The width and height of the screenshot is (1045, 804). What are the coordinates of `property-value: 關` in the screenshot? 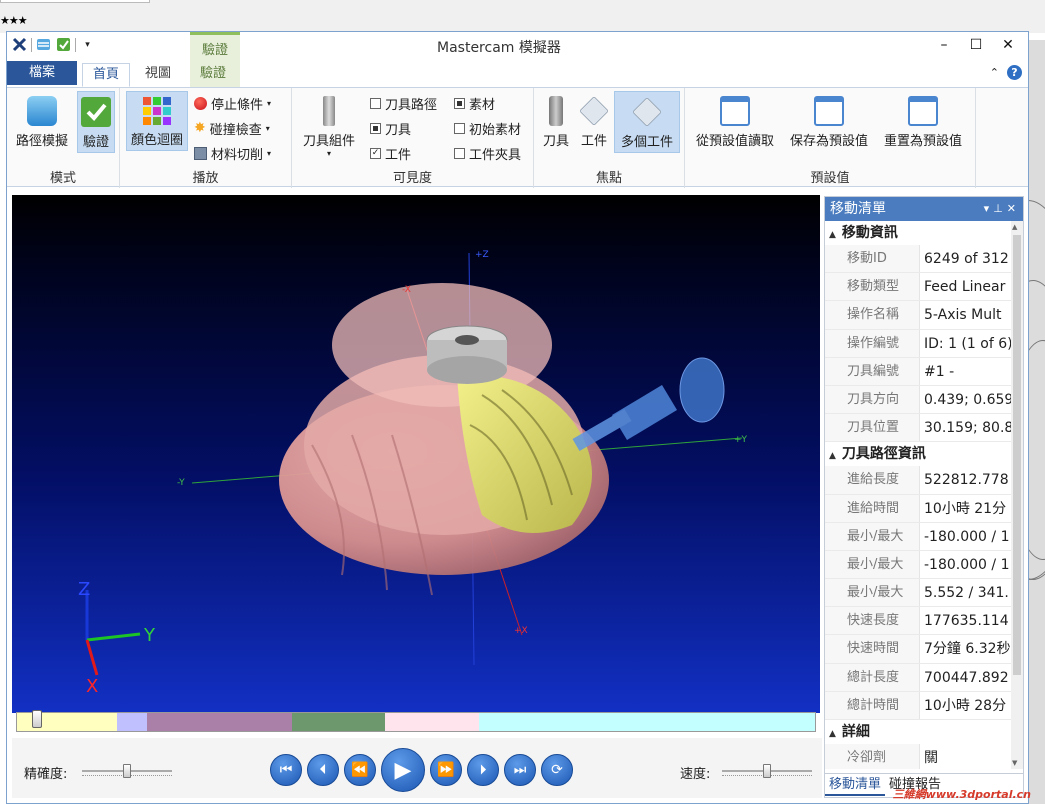 It's located at (931, 758).